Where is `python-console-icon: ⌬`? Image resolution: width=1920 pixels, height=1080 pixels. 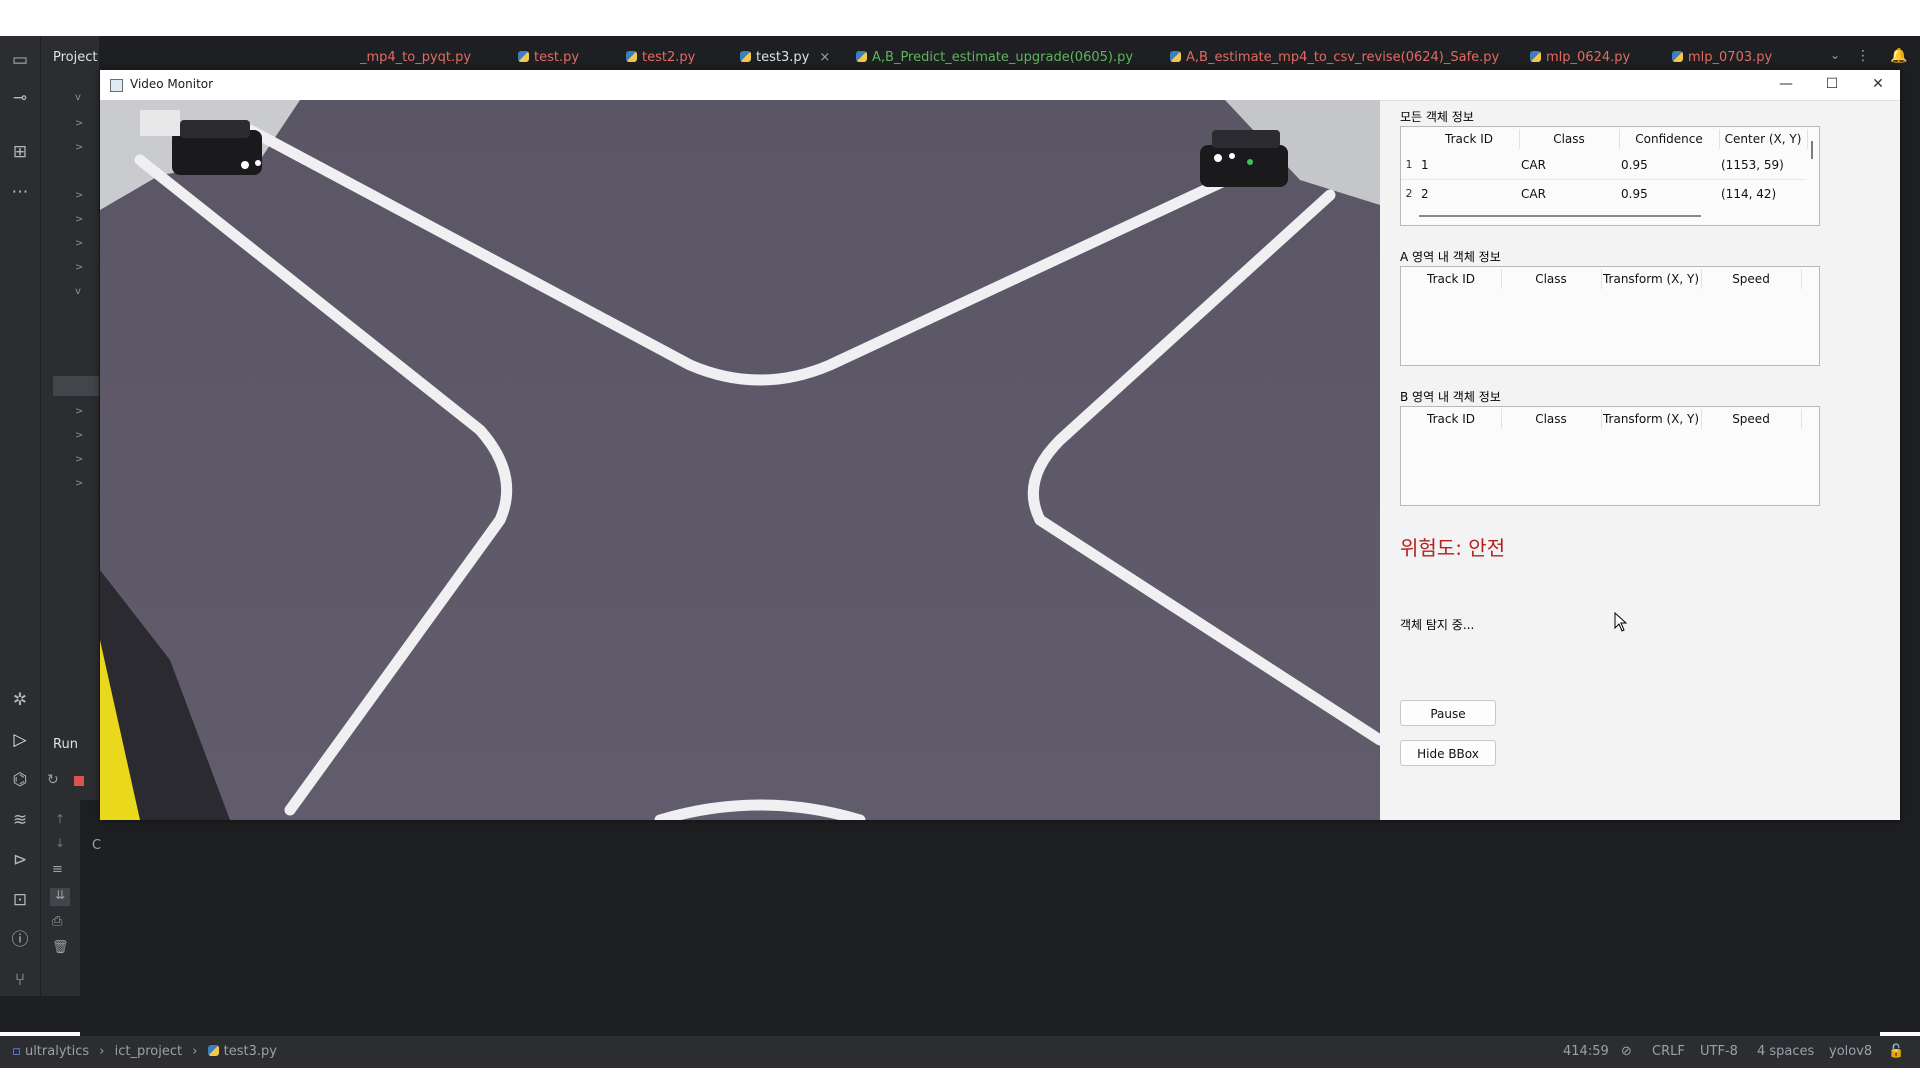 python-console-icon: ⌬ is located at coordinates (20, 780).